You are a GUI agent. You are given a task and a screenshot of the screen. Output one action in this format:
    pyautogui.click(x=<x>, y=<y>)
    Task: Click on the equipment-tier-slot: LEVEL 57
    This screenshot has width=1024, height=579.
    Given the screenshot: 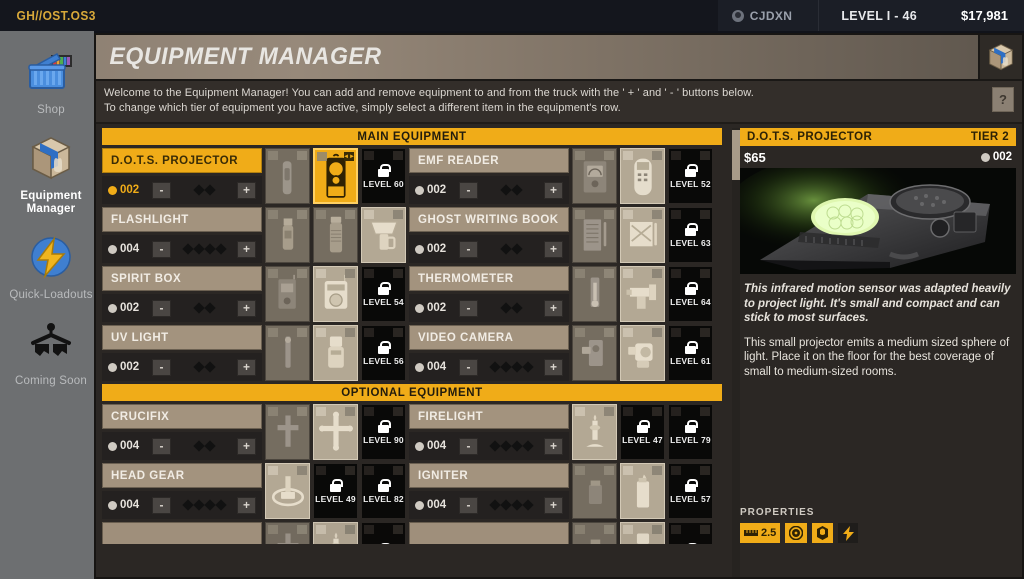 What is the action you would take?
    pyautogui.click(x=690, y=491)
    